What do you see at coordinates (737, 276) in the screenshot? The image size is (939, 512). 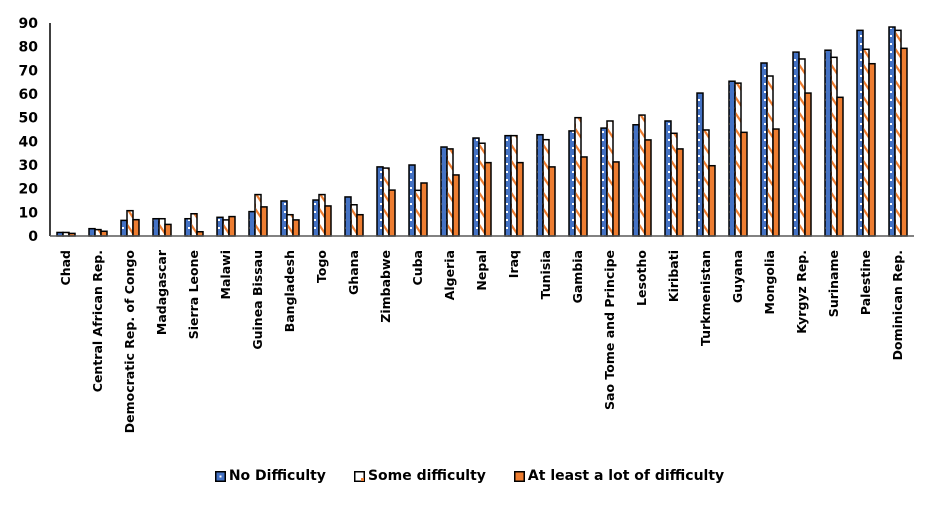 I see `x-tick-label: Guyana` at bounding box center [737, 276].